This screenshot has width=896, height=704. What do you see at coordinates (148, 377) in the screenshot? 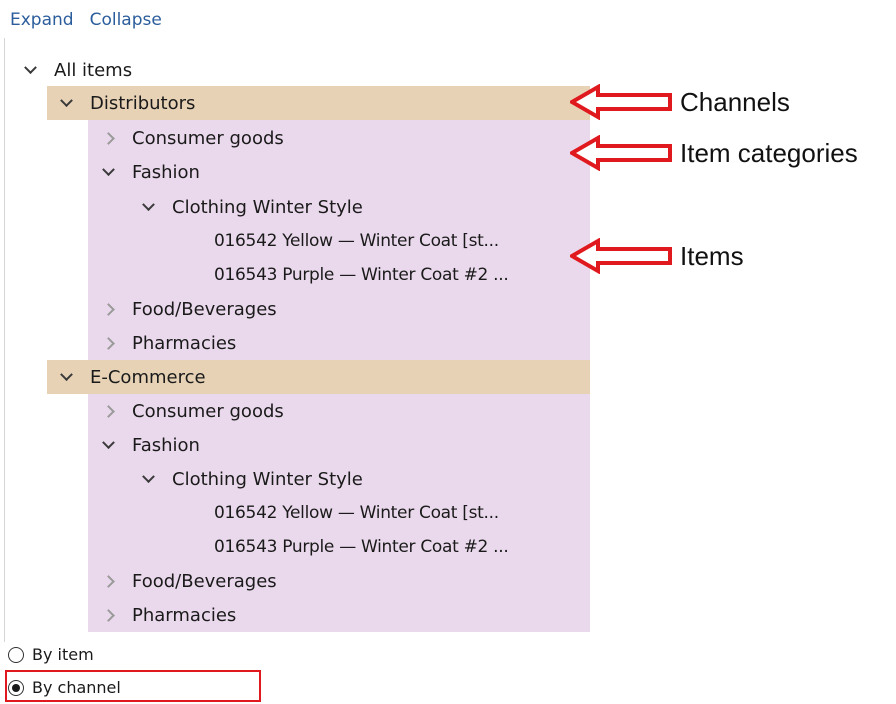
I see `tree-node-label: E-Commerce` at bounding box center [148, 377].